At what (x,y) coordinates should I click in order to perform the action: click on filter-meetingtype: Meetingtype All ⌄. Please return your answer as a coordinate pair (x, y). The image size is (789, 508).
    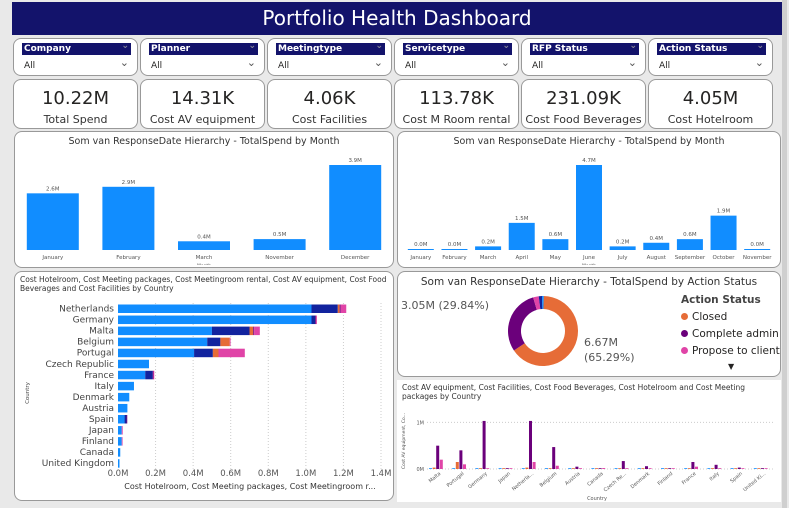
    Looking at the image, I should click on (329, 57).